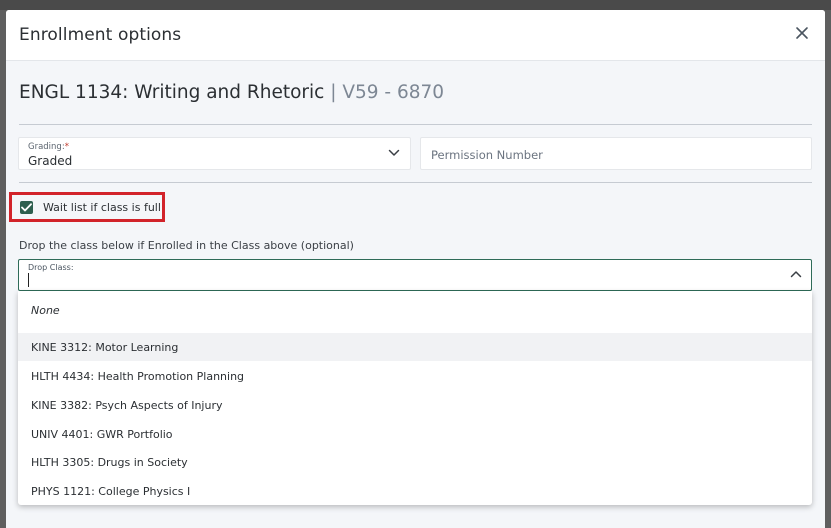 The image size is (831, 528). Describe the element at coordinates (50, 161) in the screenshot. I see `grading-value: Graded` at that location.